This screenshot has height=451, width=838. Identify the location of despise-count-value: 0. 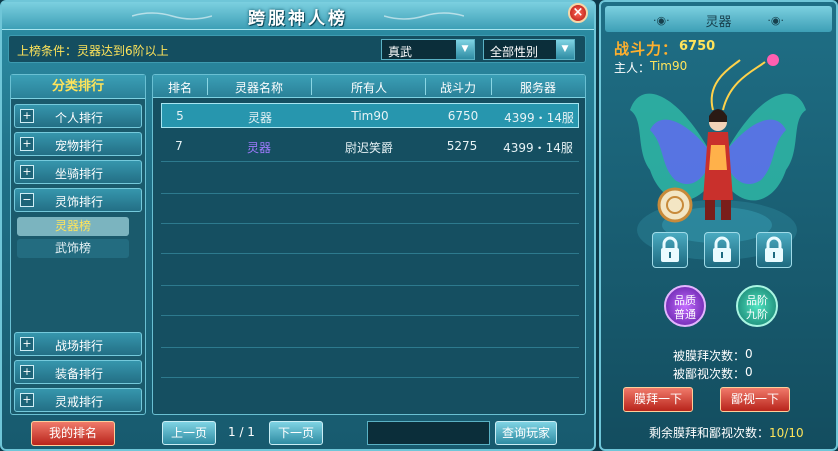
(749, 372).